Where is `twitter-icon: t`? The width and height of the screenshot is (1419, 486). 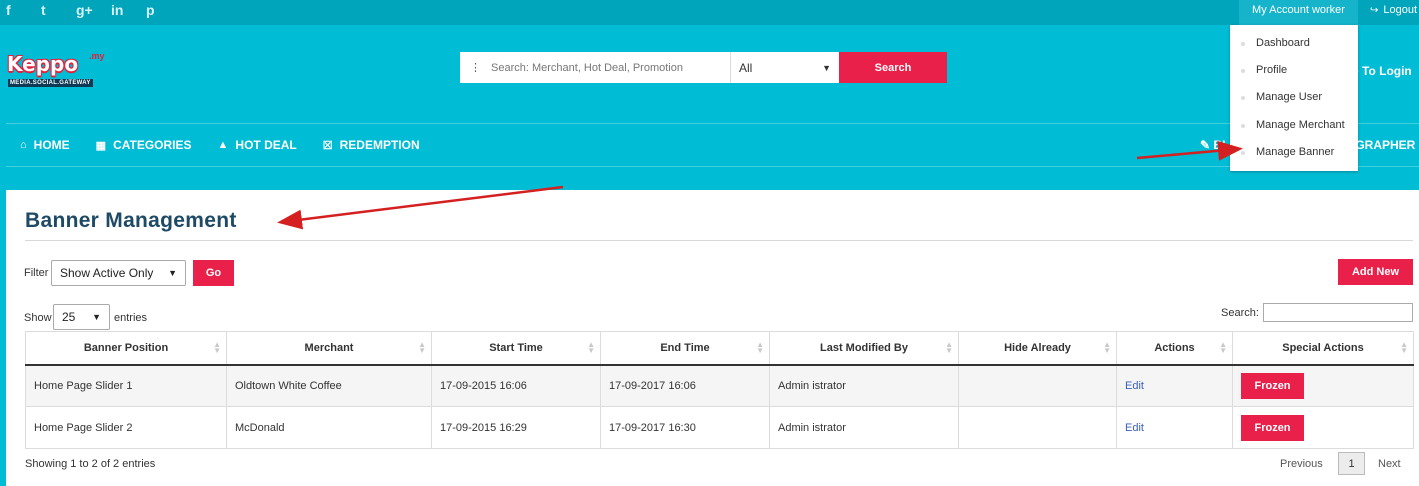 twitter-icon: t is located at coordinates (58, 10).